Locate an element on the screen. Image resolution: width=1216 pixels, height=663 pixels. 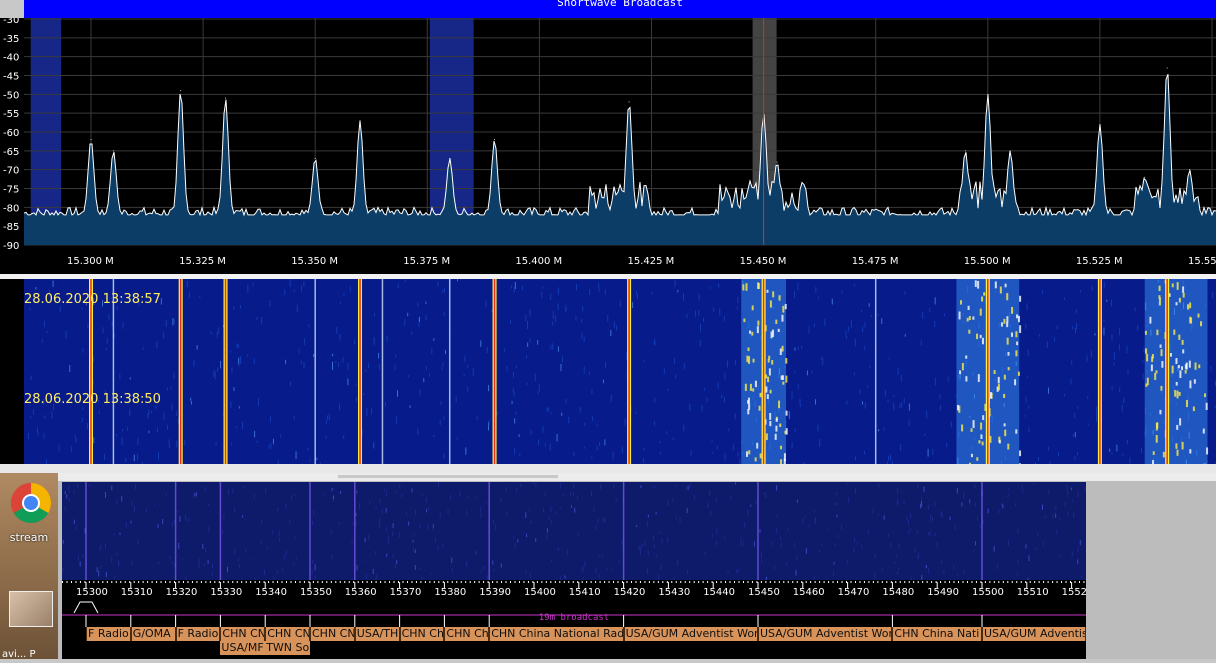
station-label: USA/TH is located at coordinates (377, 634).